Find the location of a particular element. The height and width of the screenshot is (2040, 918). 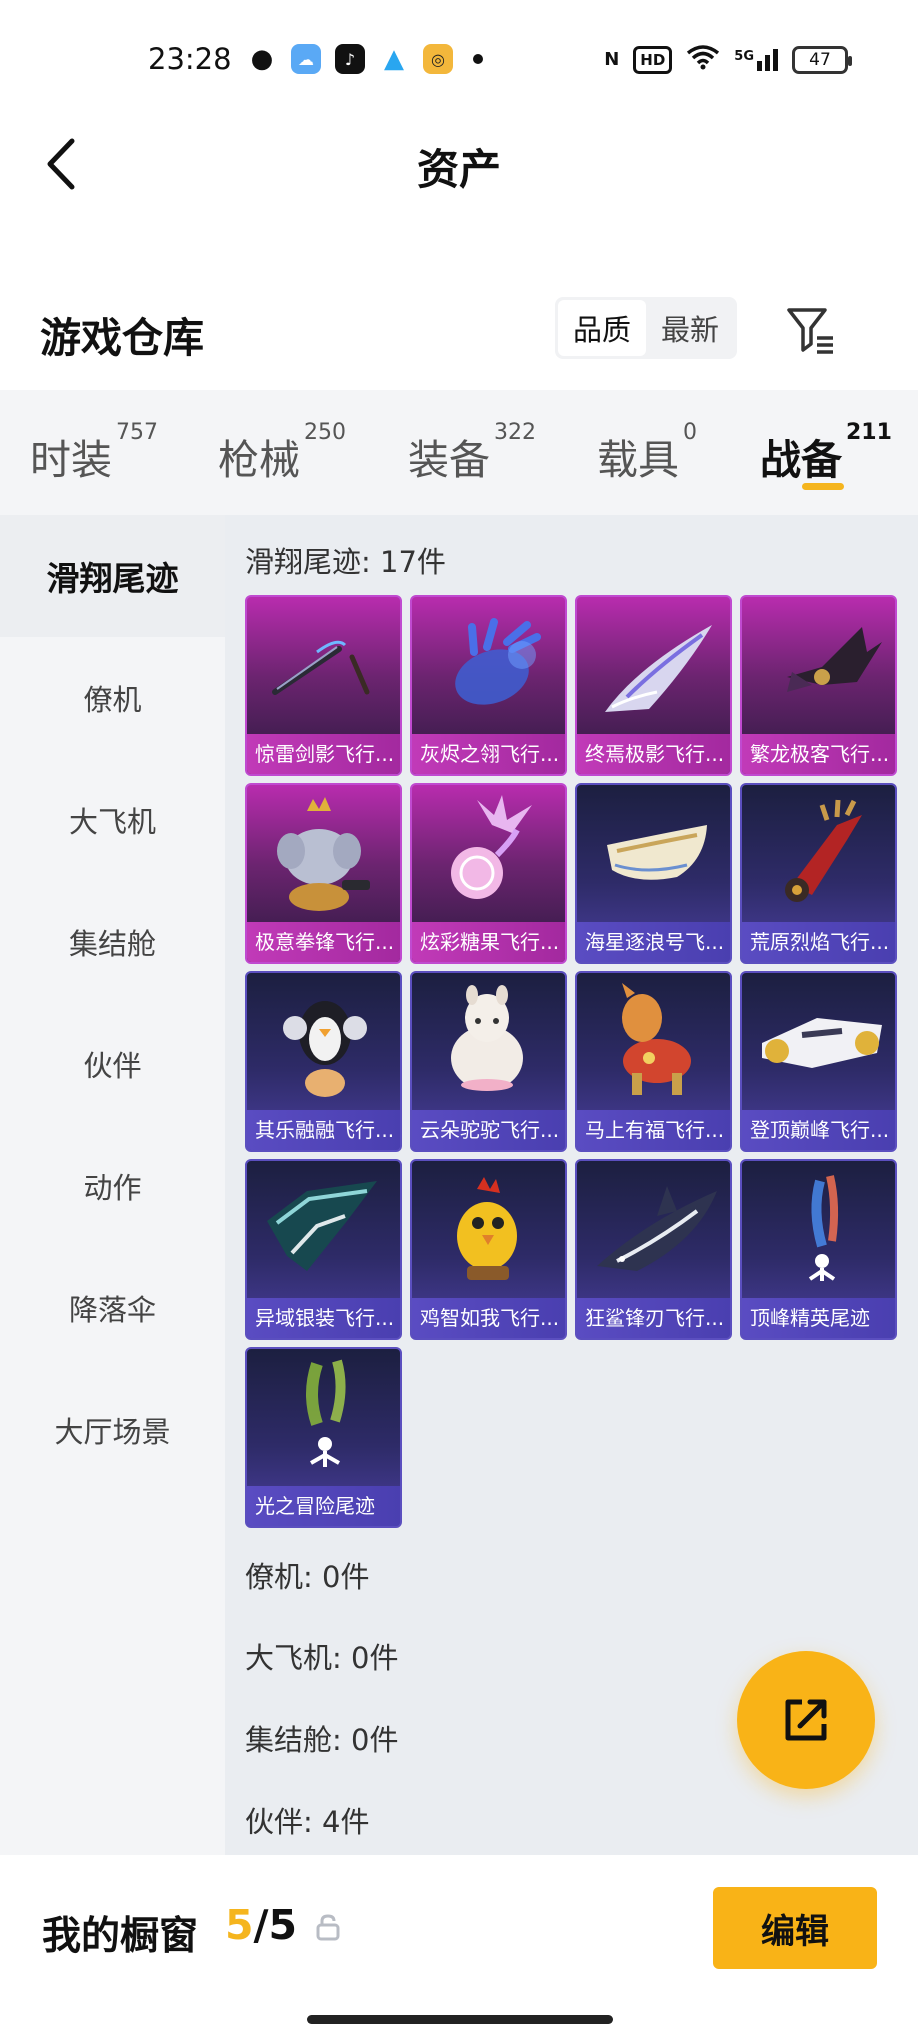

status-bar: 23:28 ● ☁ ♪ ▲ ◎ Ν HD 5G 47 is located at coordinates (459, 60).